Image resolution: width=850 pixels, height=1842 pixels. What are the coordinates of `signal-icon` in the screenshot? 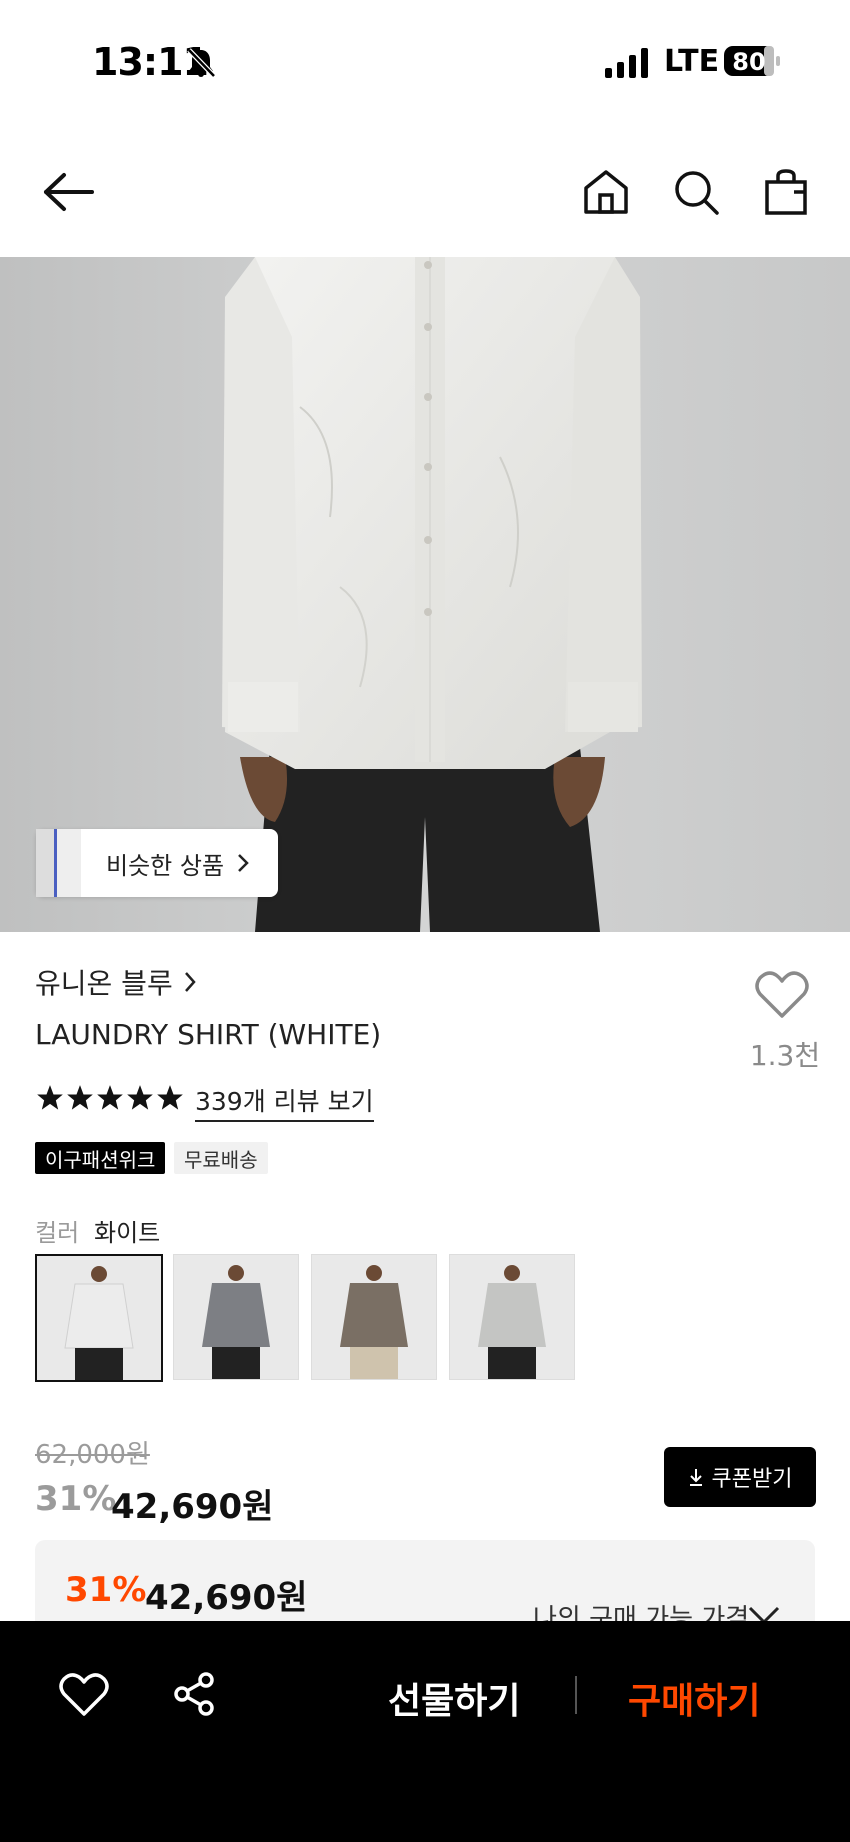 It's located at (626, 63).